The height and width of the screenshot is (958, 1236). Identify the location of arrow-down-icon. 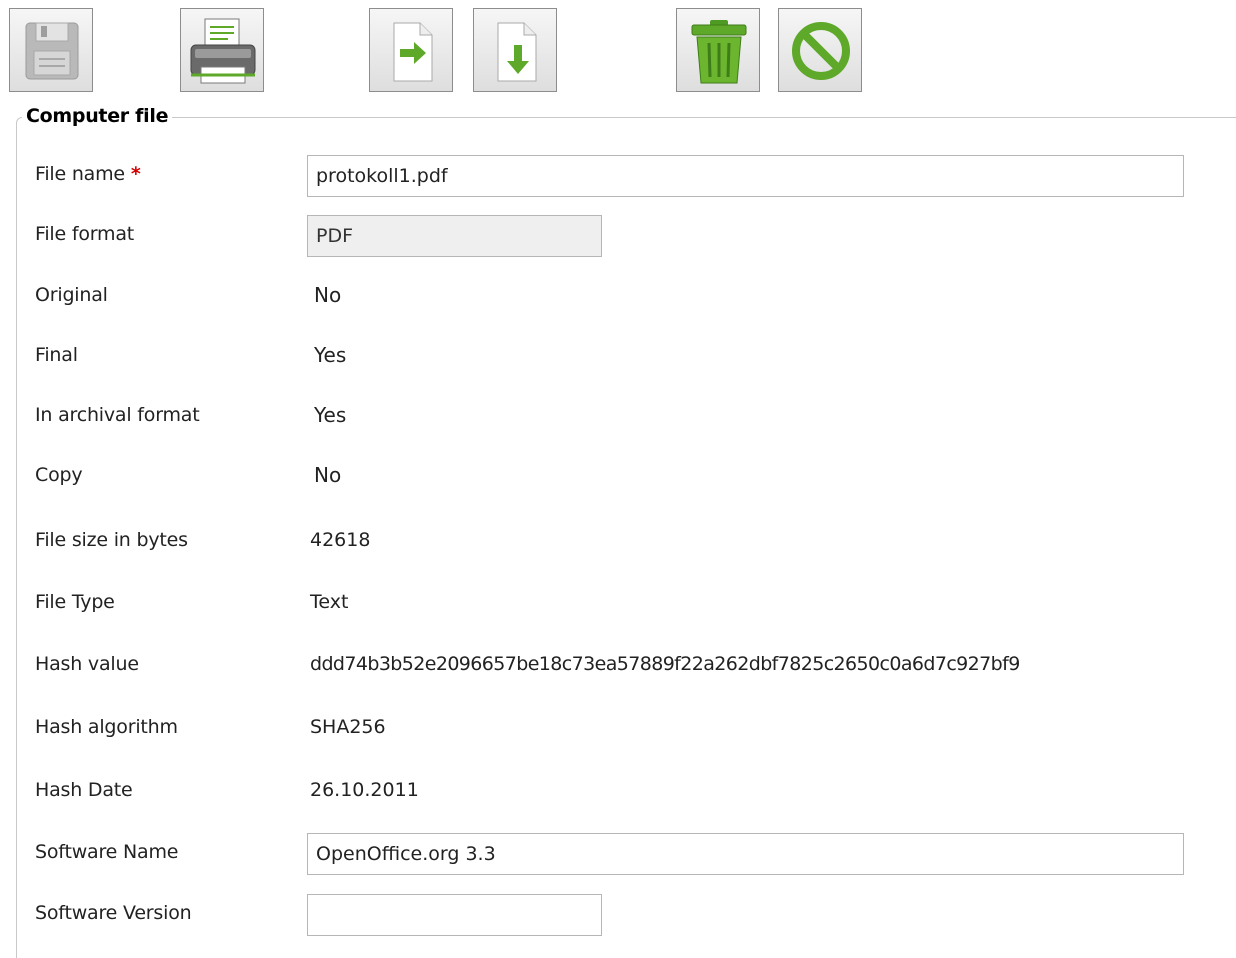
(517, 52).